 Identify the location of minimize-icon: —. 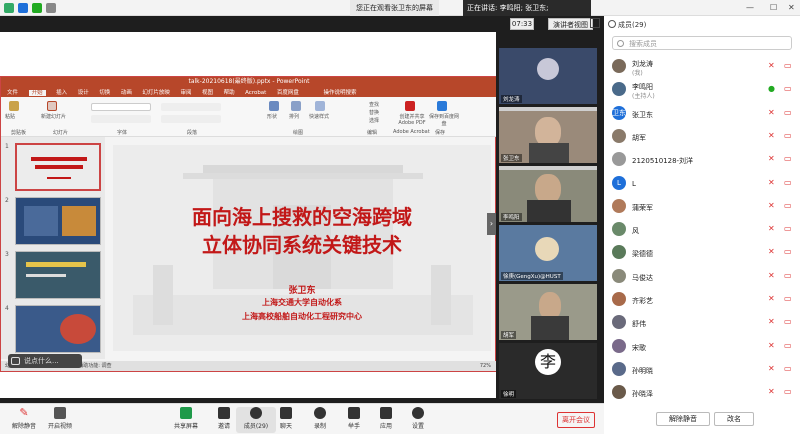
(750, 7).